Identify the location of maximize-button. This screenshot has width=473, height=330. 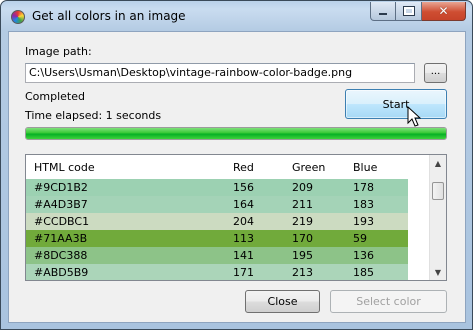
(409, 11).